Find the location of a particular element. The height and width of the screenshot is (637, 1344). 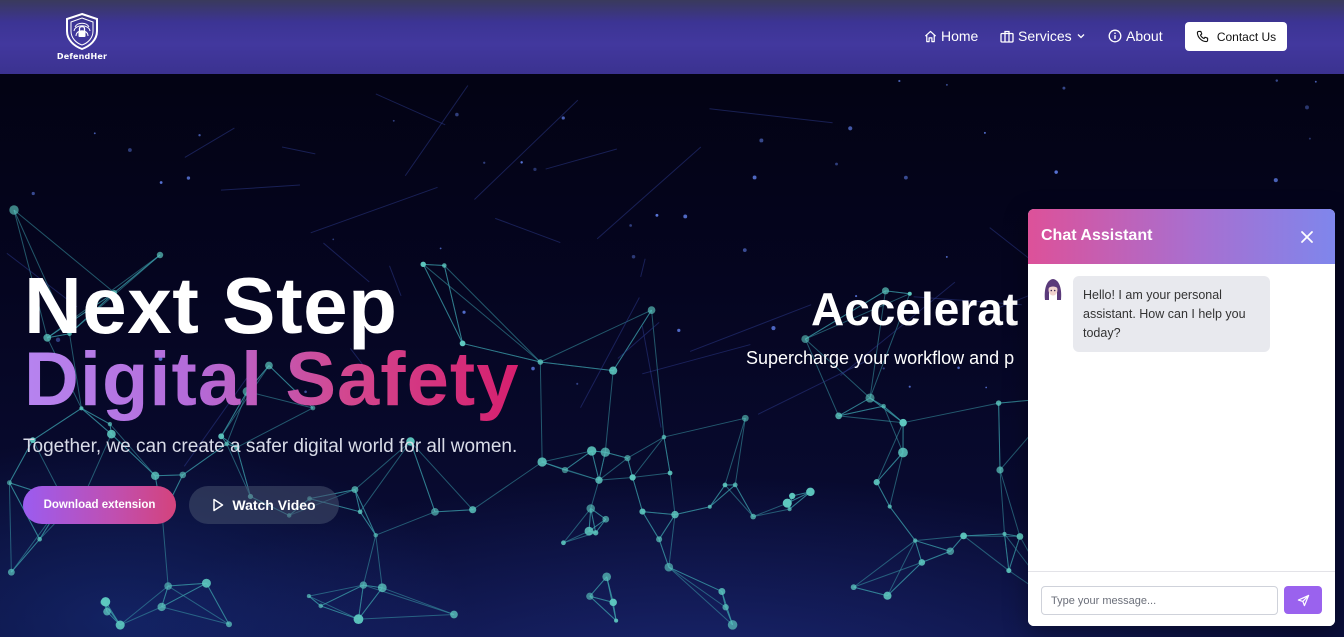

watch-video-button: Watch Video is located at coordinates (264, 505).